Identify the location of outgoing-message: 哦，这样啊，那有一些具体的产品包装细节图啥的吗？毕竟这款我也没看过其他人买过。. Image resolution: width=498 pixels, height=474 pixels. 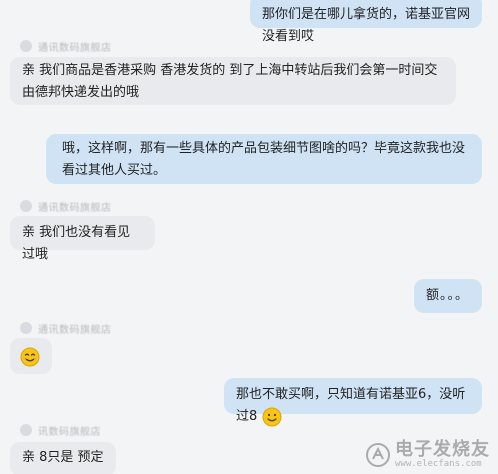
(264, 159).